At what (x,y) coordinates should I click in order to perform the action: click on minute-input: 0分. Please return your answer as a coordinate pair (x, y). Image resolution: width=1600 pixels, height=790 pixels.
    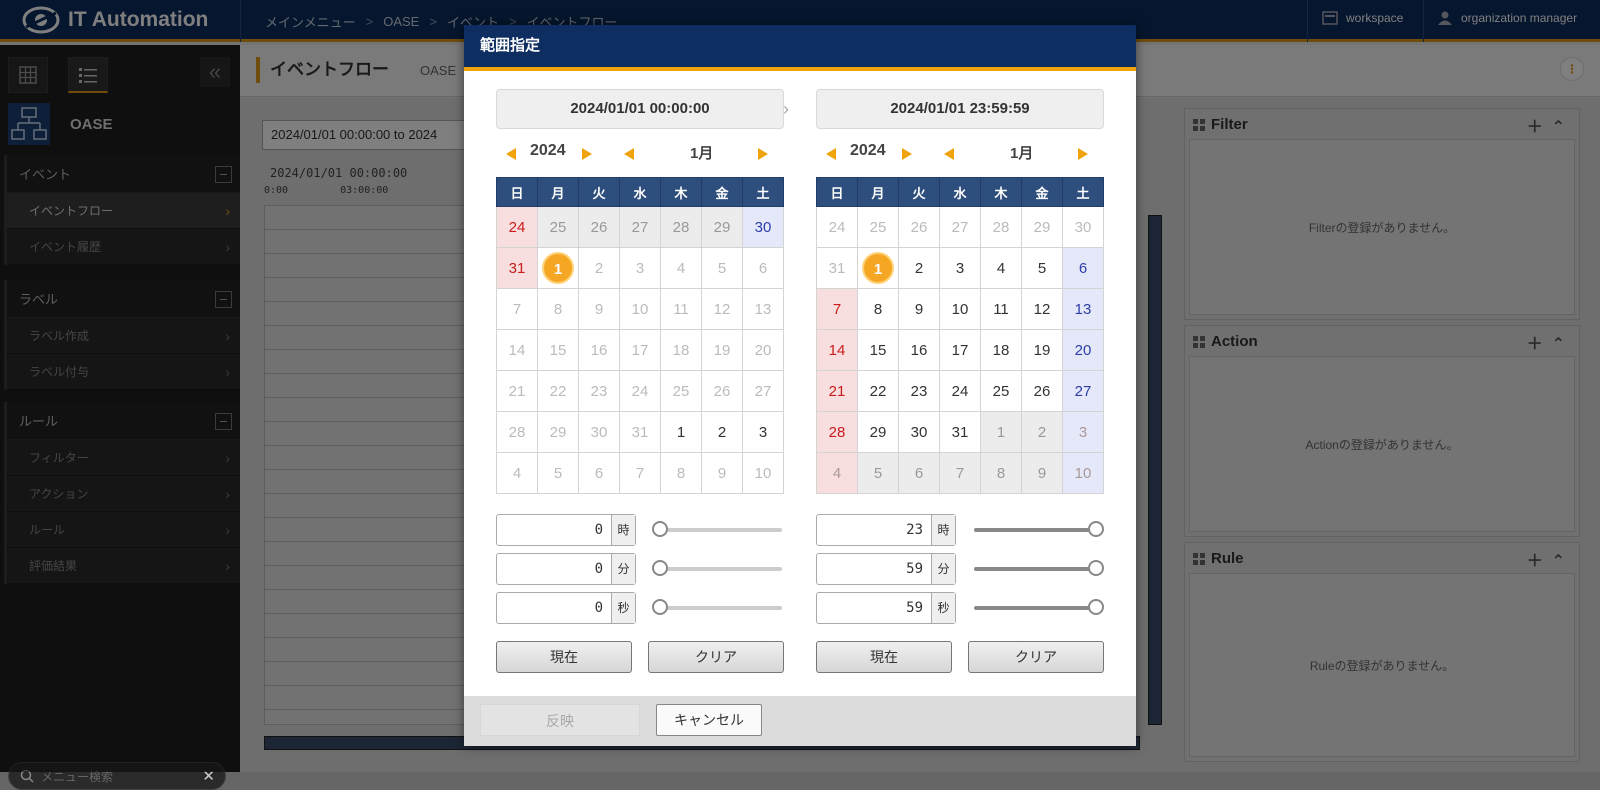
    Looking at the image, I should click on (566, 569).